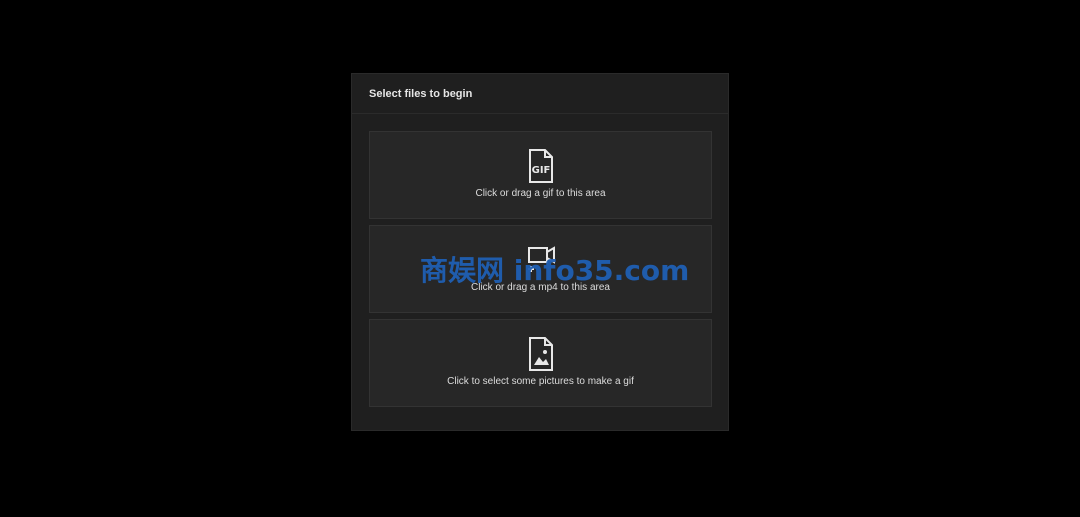 The image size is (1080, 517). What do you see at coordinates (540, 287) in the screenshot?
I see `mp4-drop-label: Click or drag a mp4 to this area` at bounding box center [540, 287].